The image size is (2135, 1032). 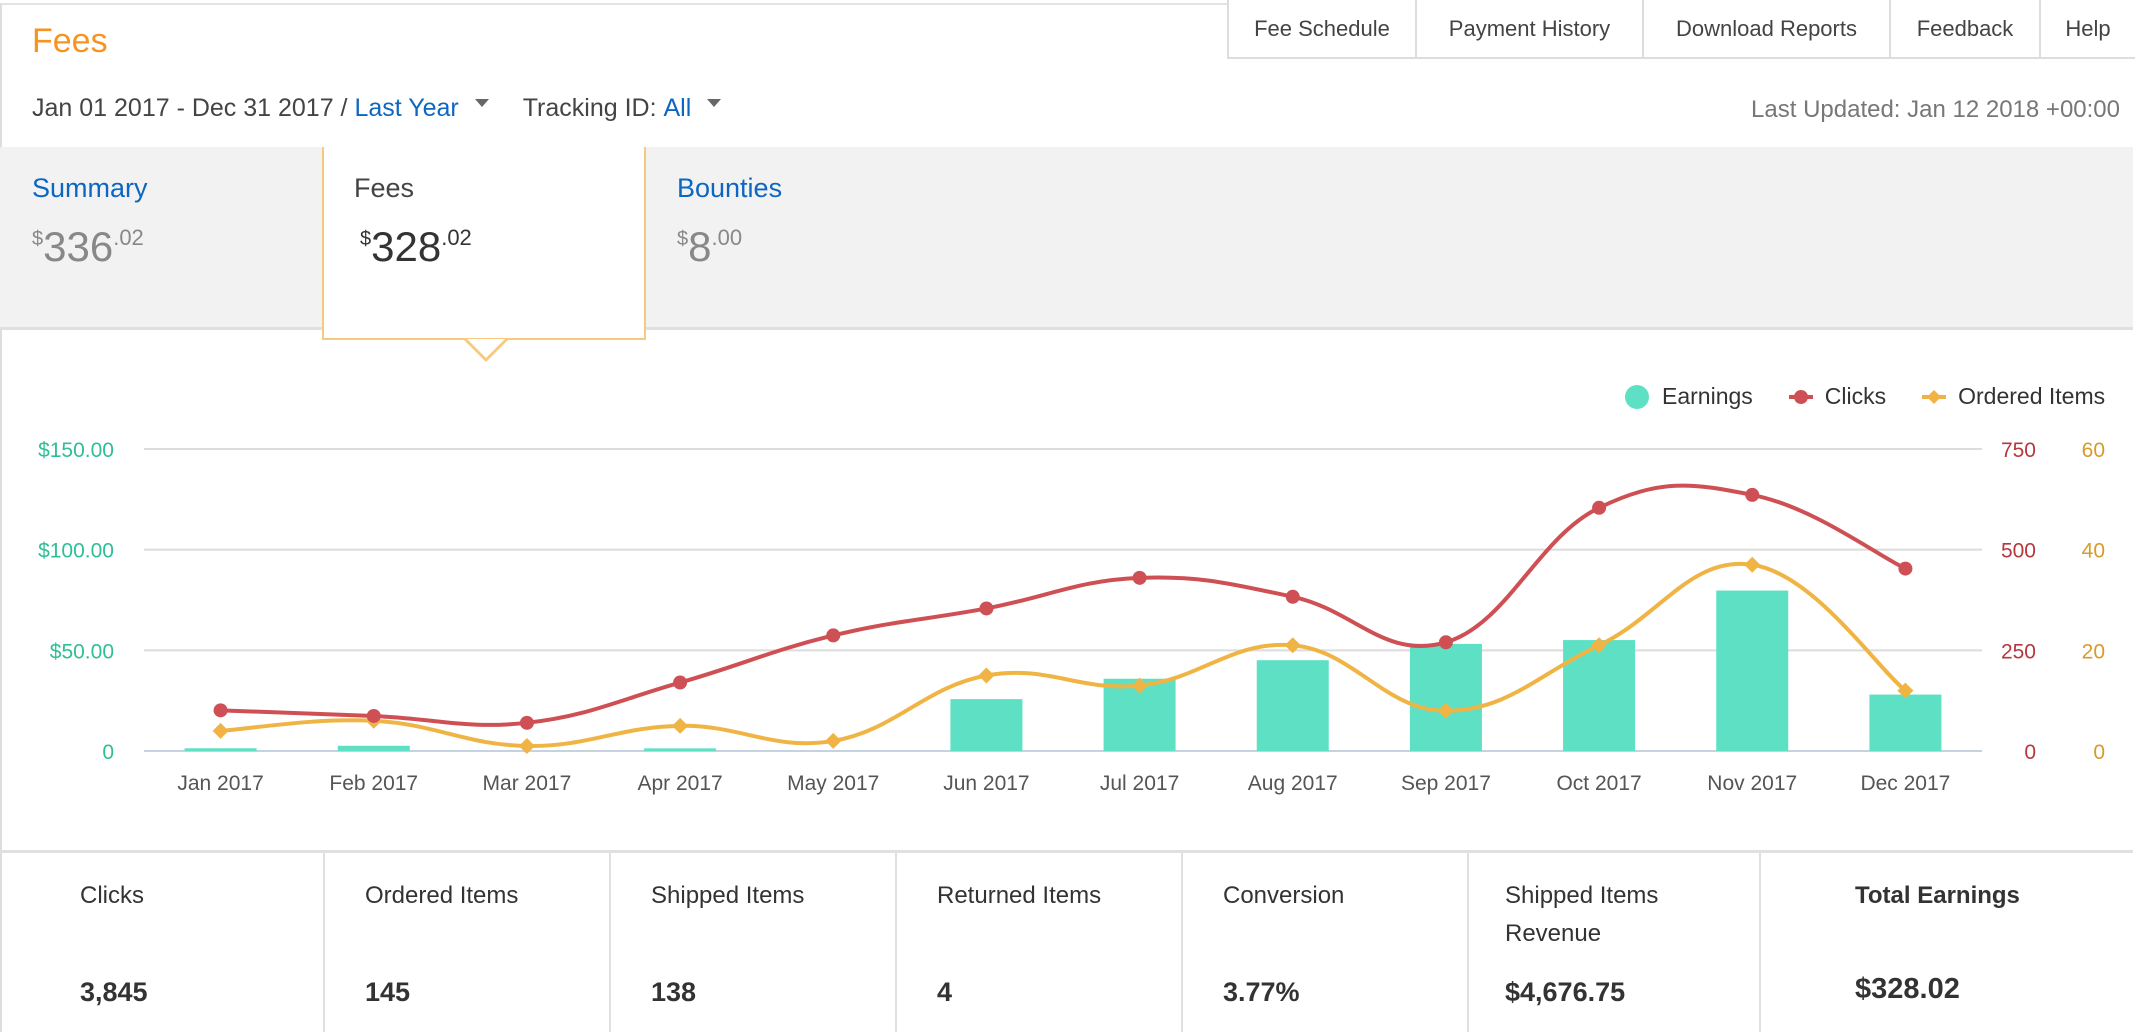 I want to click on amount-int: 8, so click(x=700, y=246).